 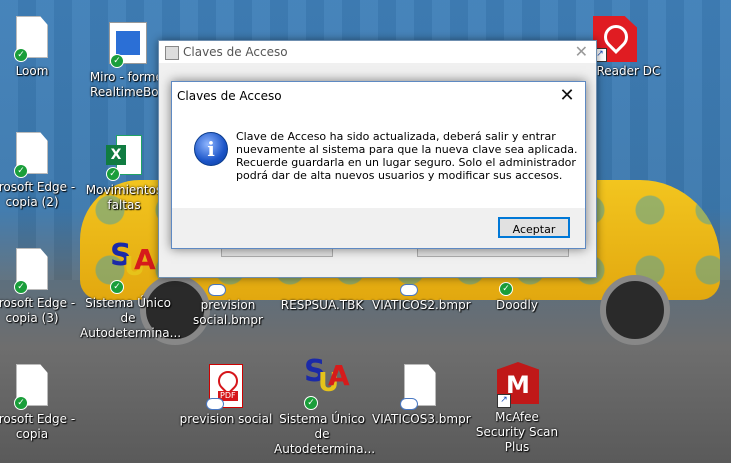 I want to click on info-icon: i, so click(x=211, y=149).